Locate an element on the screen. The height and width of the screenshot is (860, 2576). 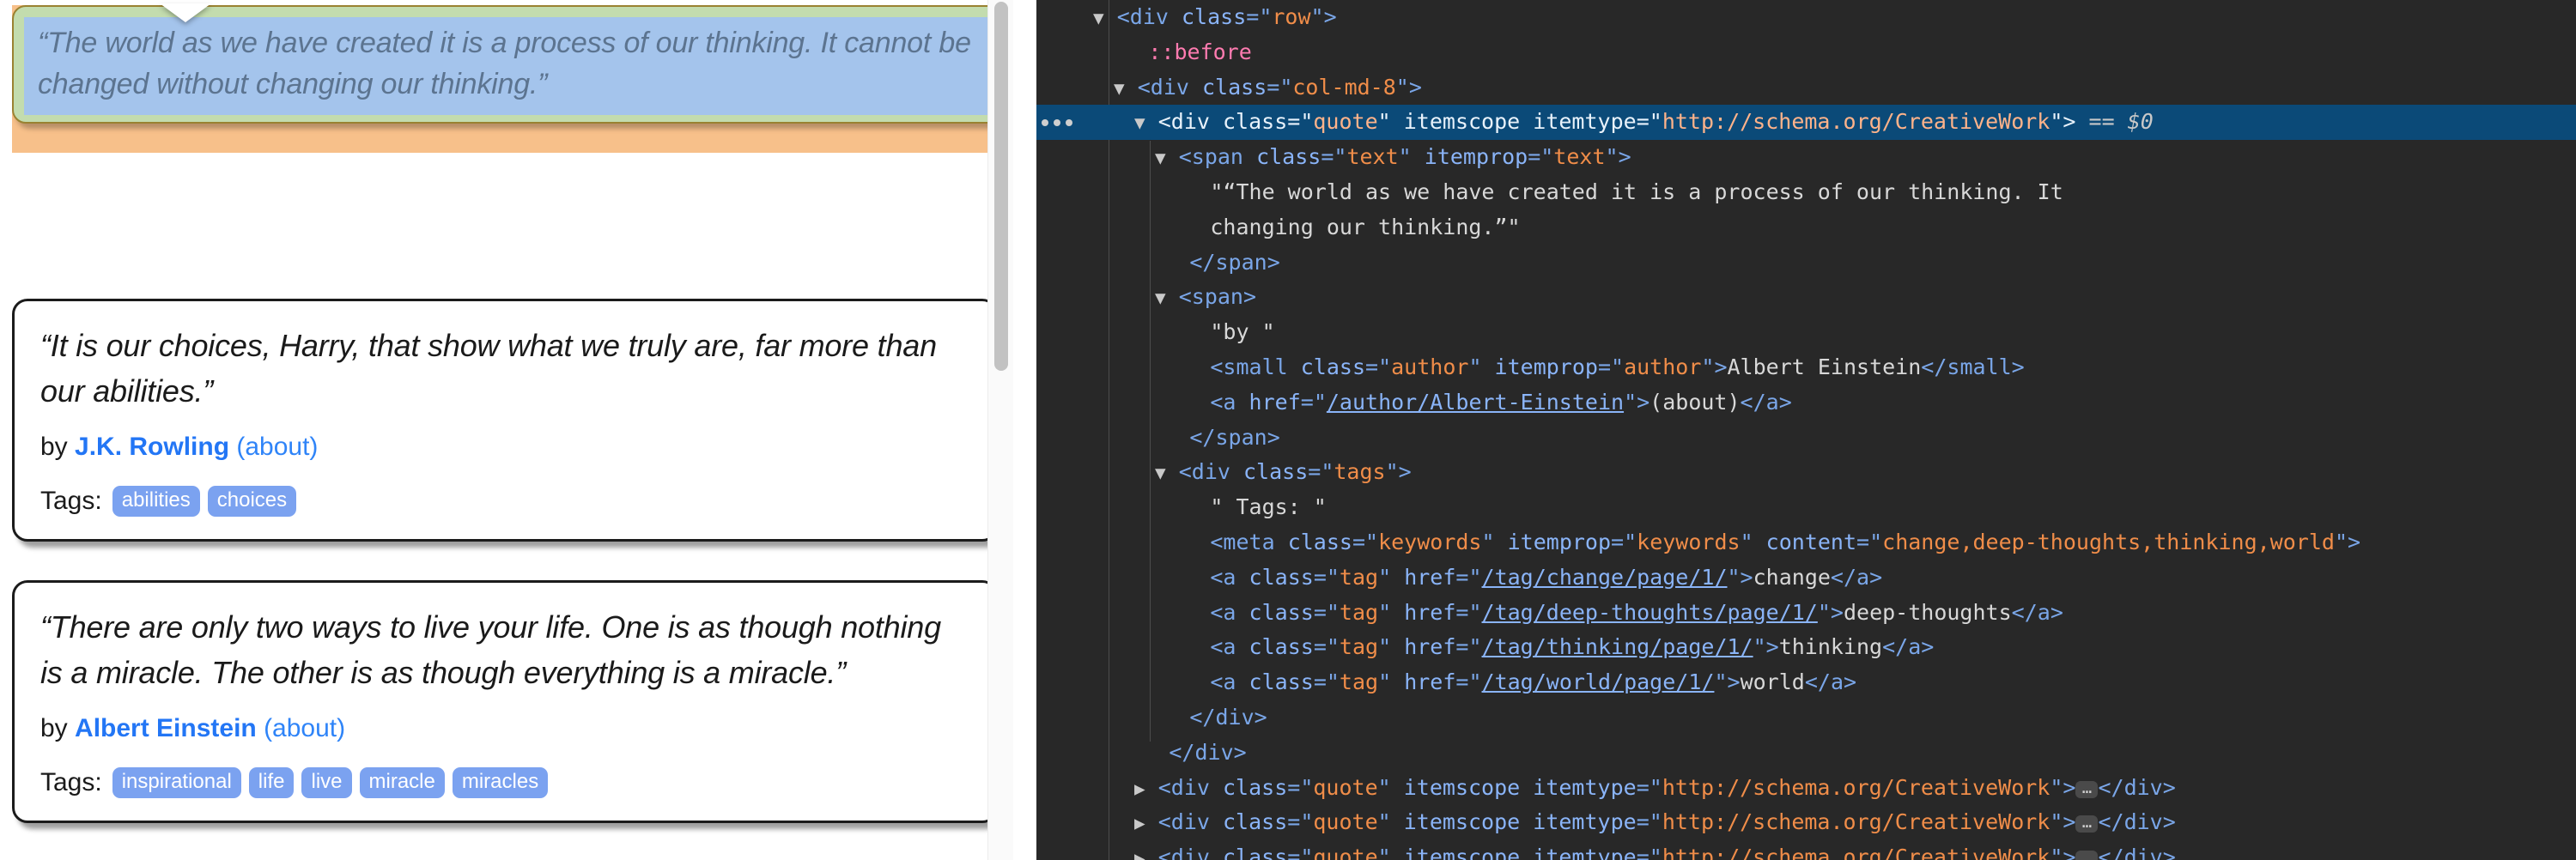
tag-link: miracles is located at coordinates (501, 783).